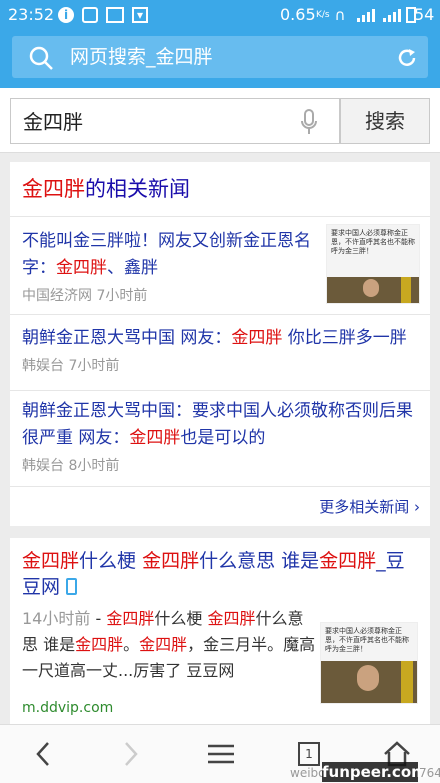 The height and width of the screenshot is (783, 440). Describe the element at coordinates (141, 57) in the screenshot. I see `address-text: 网页搜索_金四胖` at that location.